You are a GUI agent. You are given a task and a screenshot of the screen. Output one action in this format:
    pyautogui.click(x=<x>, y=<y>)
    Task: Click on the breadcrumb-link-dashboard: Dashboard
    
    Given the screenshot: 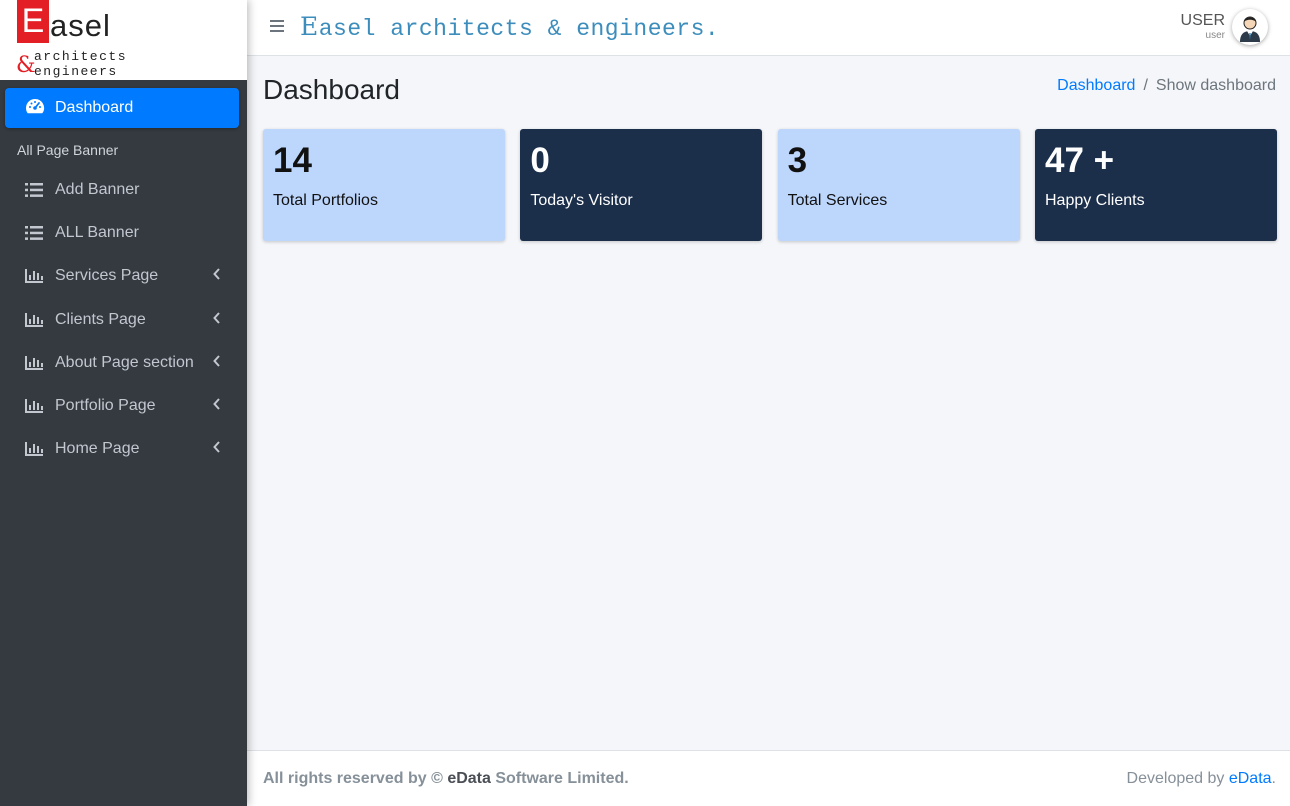 What is the action you would take?
    pyautogui.click(x=1096, y=85)
    